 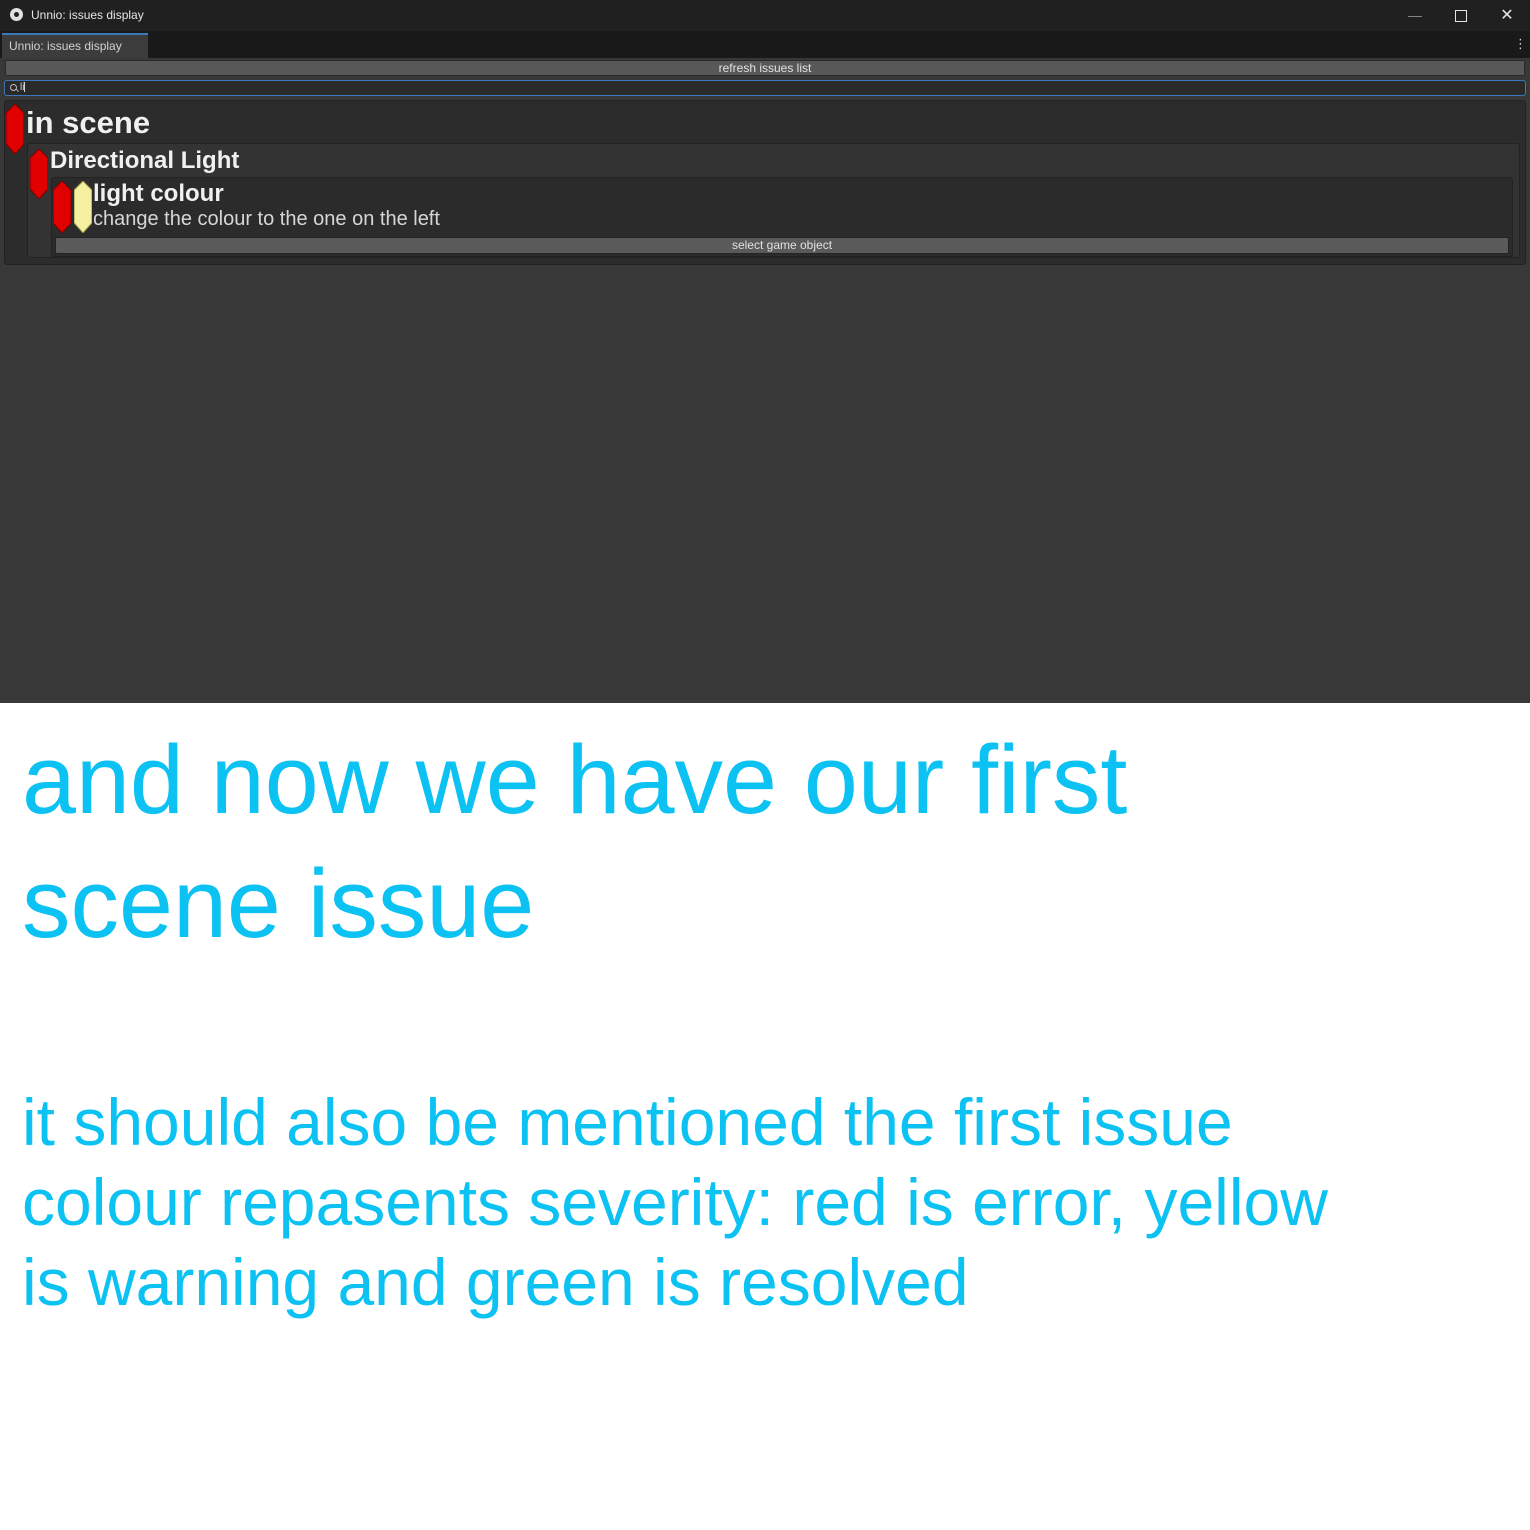 I want to click on search-input: li, so click(x=765, y=88).